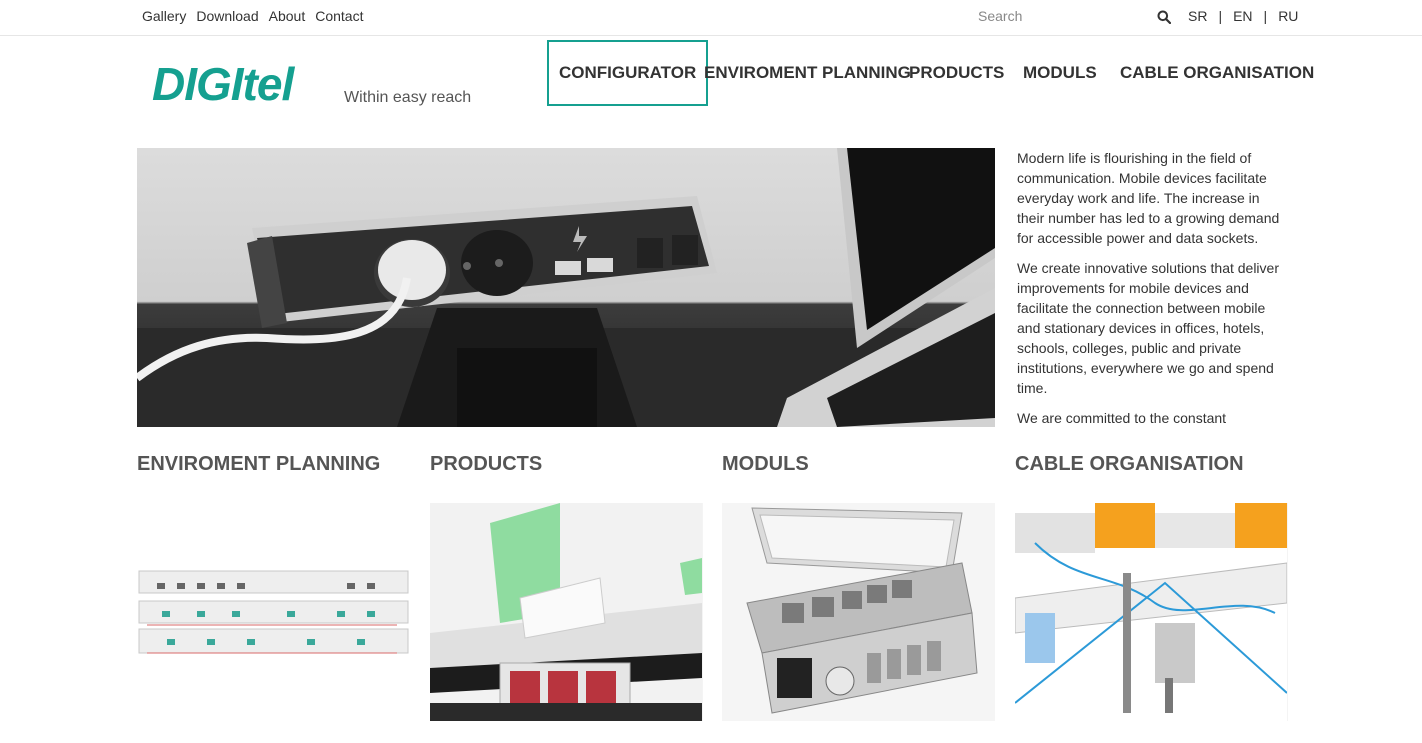 This screenshot has width=1422, height=743. I want to click on logo-wordmark: DIGItel, so click(223, 84).